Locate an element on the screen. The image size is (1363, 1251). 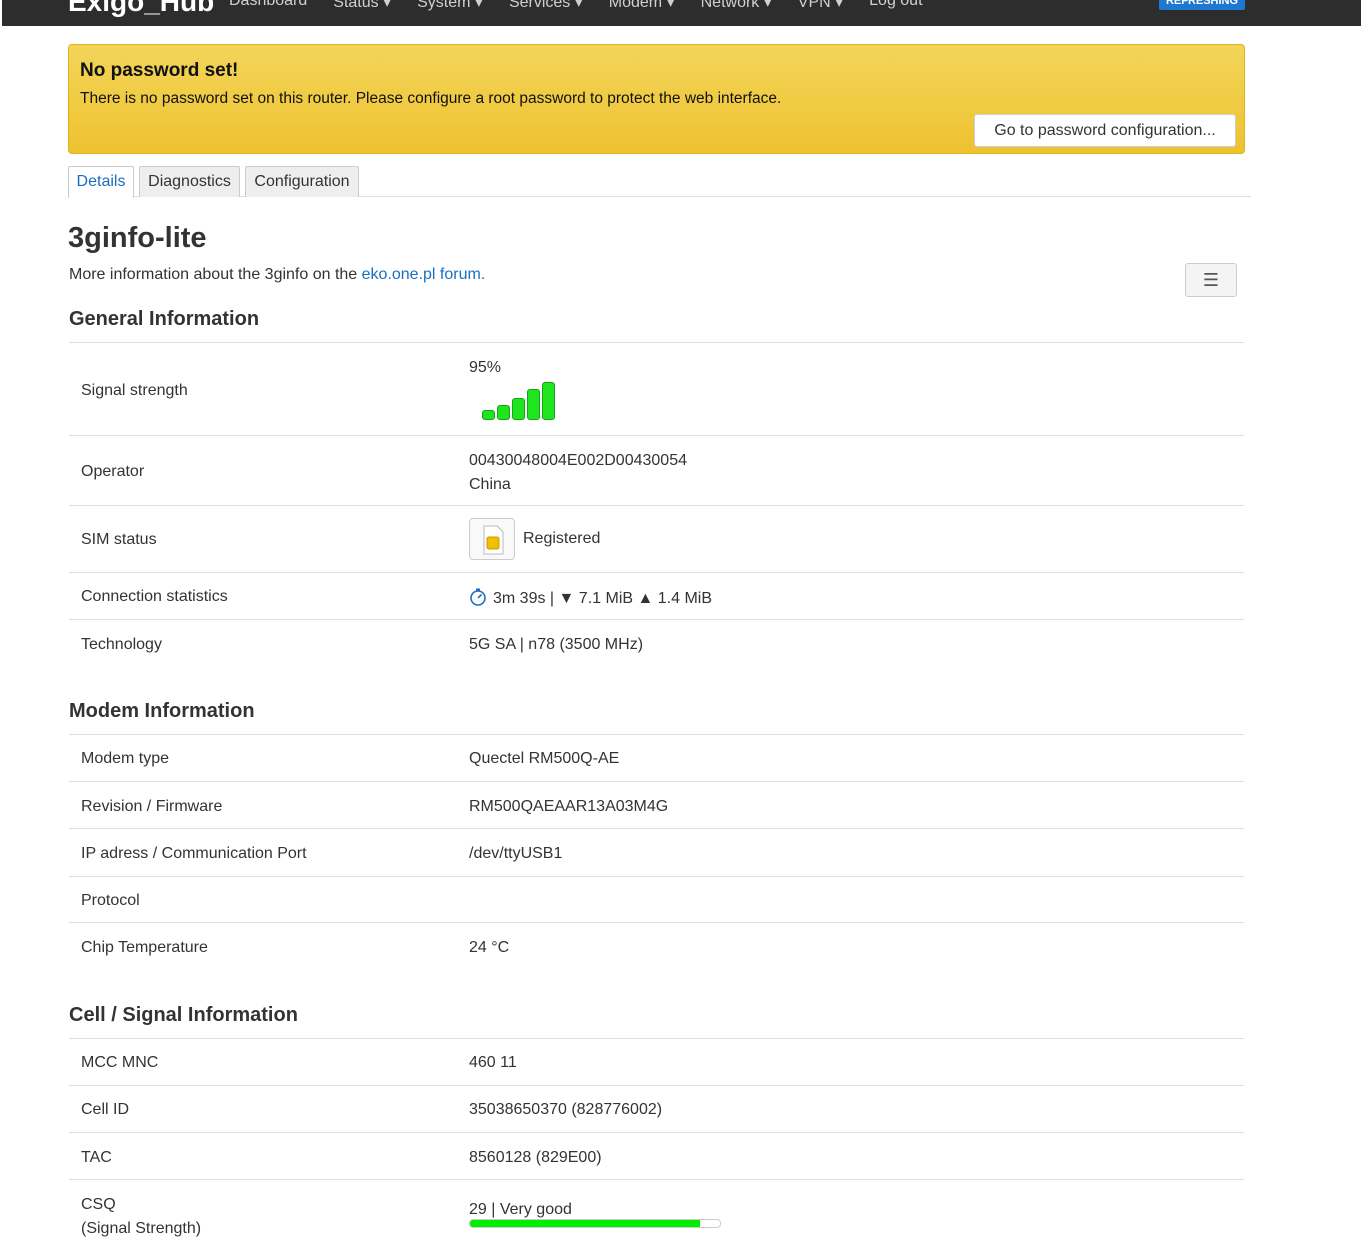
firmware-row: Revision / Firmware RM500QAEAAR13A03M4G is located at coordinates (656, 805).